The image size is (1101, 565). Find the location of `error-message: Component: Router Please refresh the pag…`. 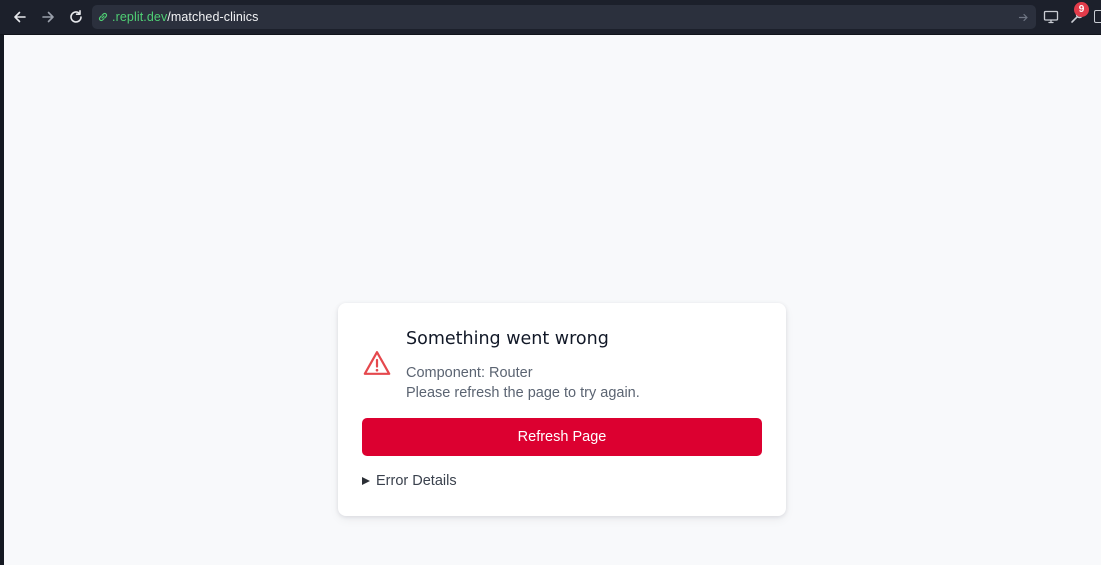

error-message: Component: Router Please refresh the pag… is located at coordinates (523, 383).